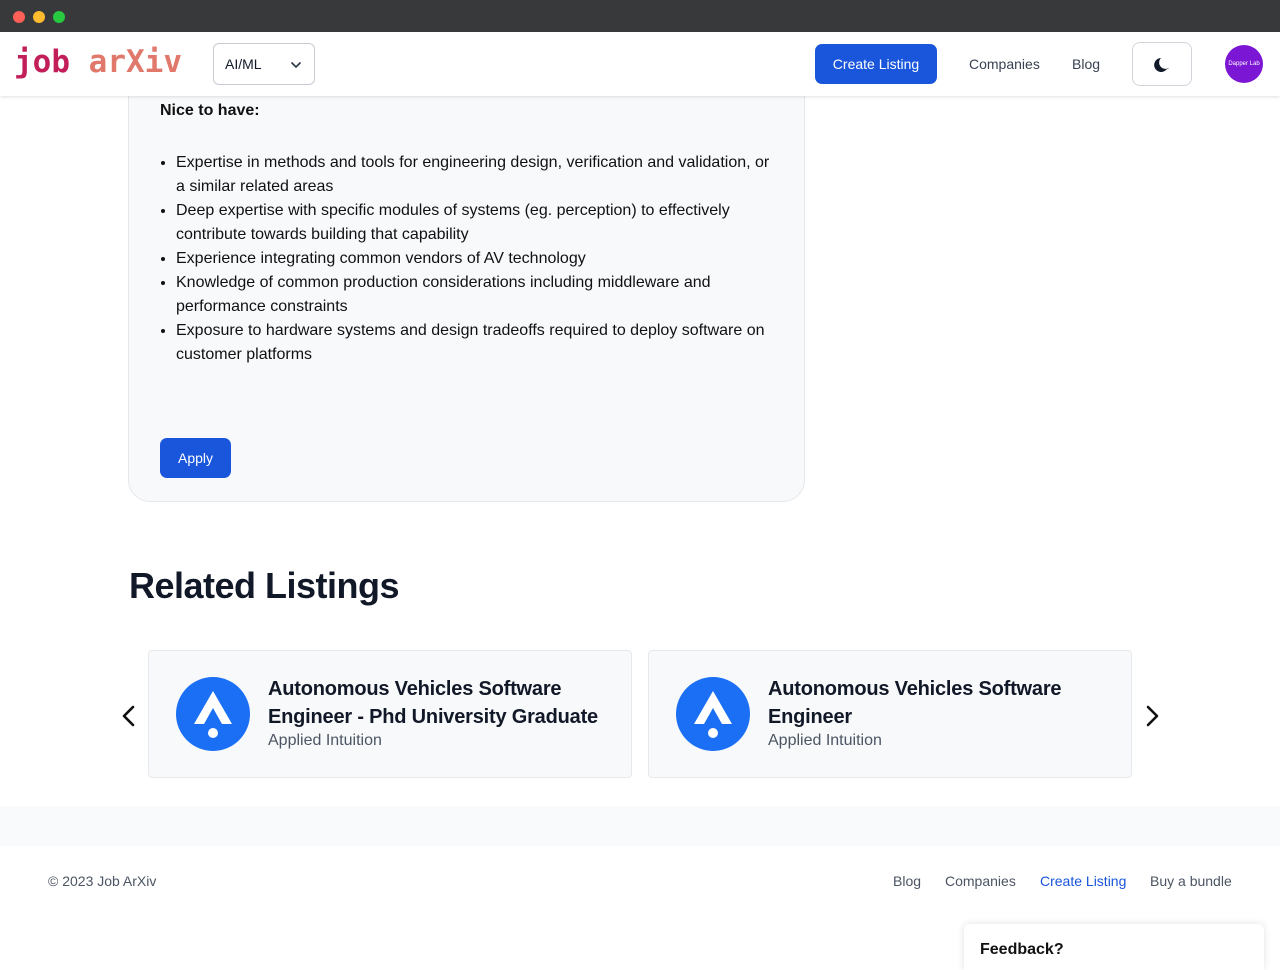 This screenshot has height=970, width=1280. Describe the element at coordinates (1152, 716) in the screenshot. I see `chevron-right-icon` at that location.